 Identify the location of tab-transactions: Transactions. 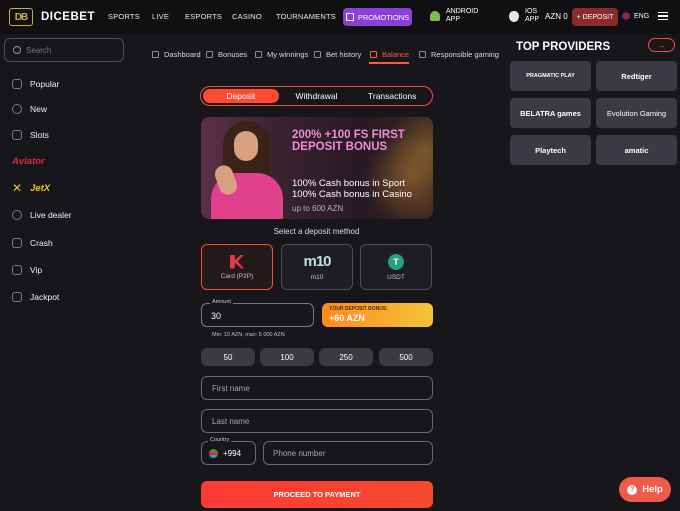
(392, 96).